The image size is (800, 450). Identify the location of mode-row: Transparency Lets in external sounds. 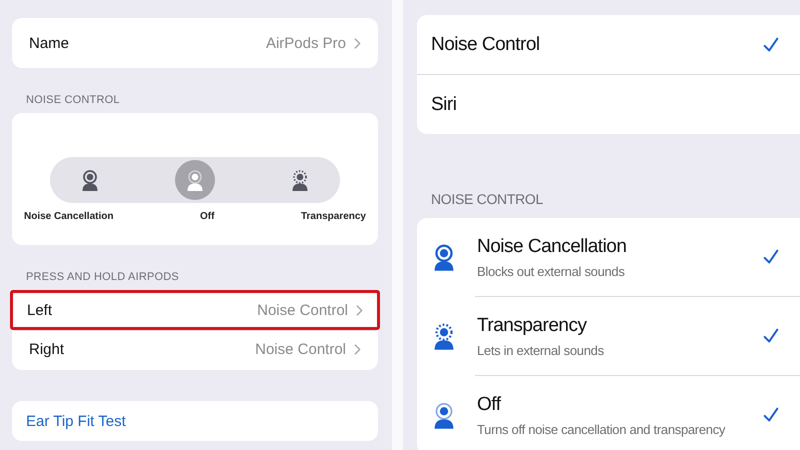
(637, 335).